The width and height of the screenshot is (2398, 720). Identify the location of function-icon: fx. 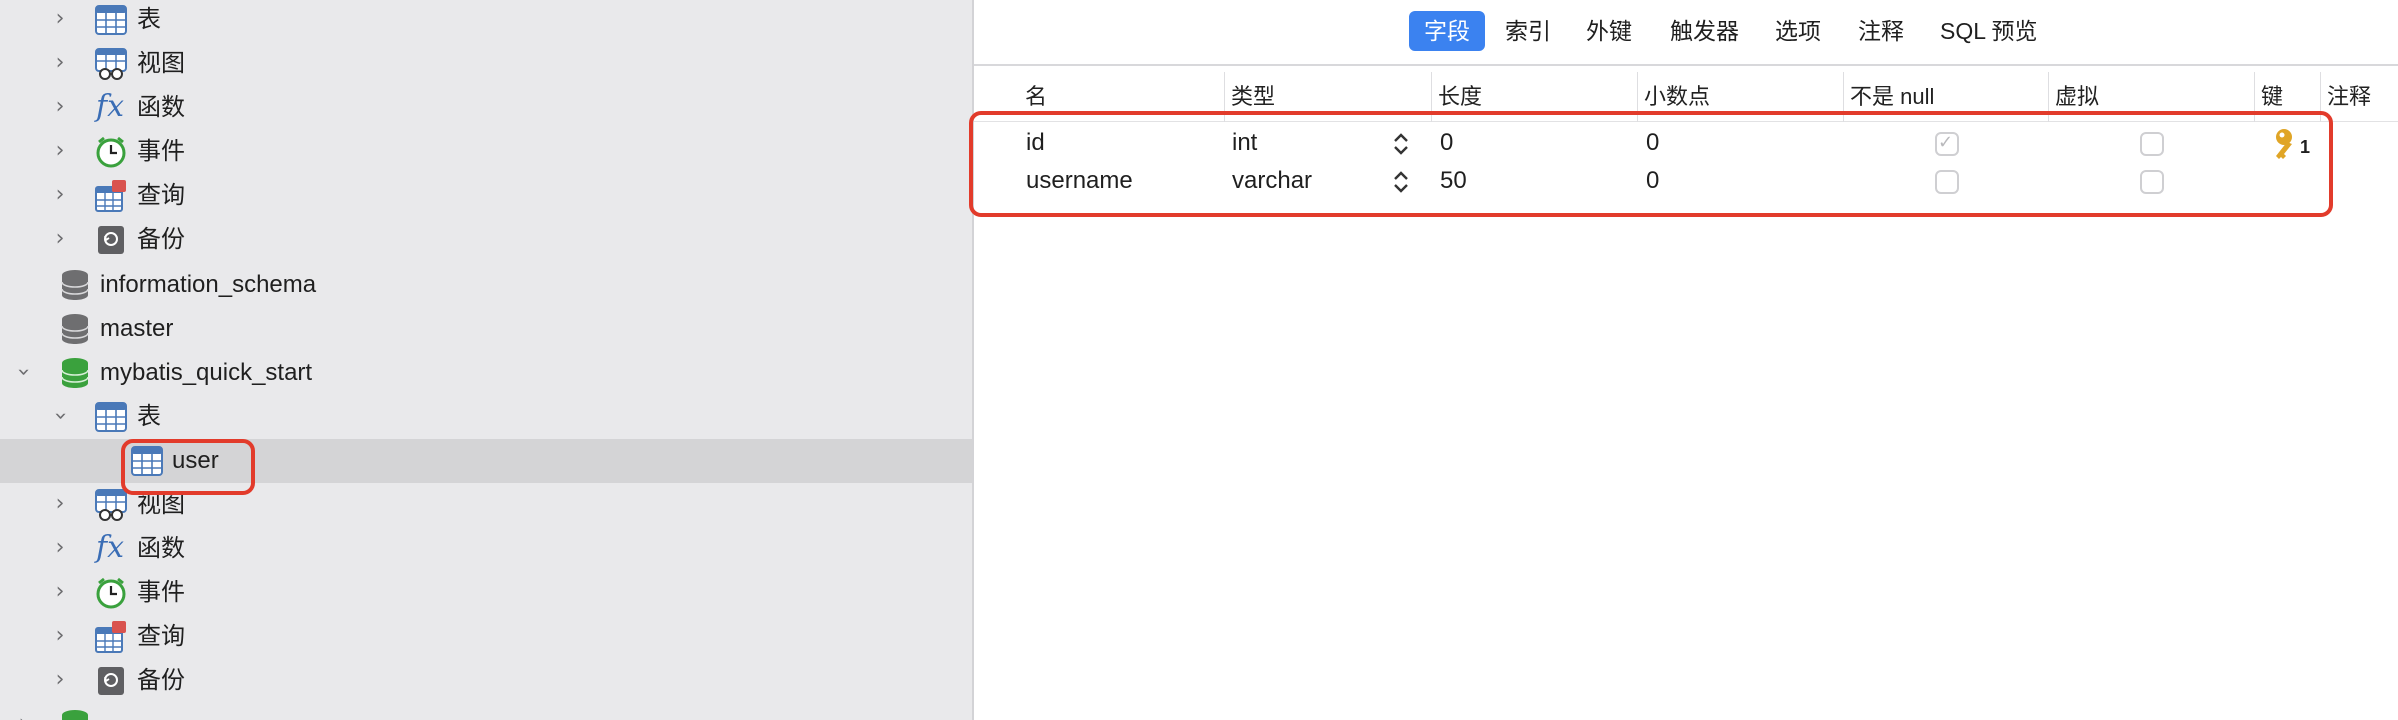
(110, 547).